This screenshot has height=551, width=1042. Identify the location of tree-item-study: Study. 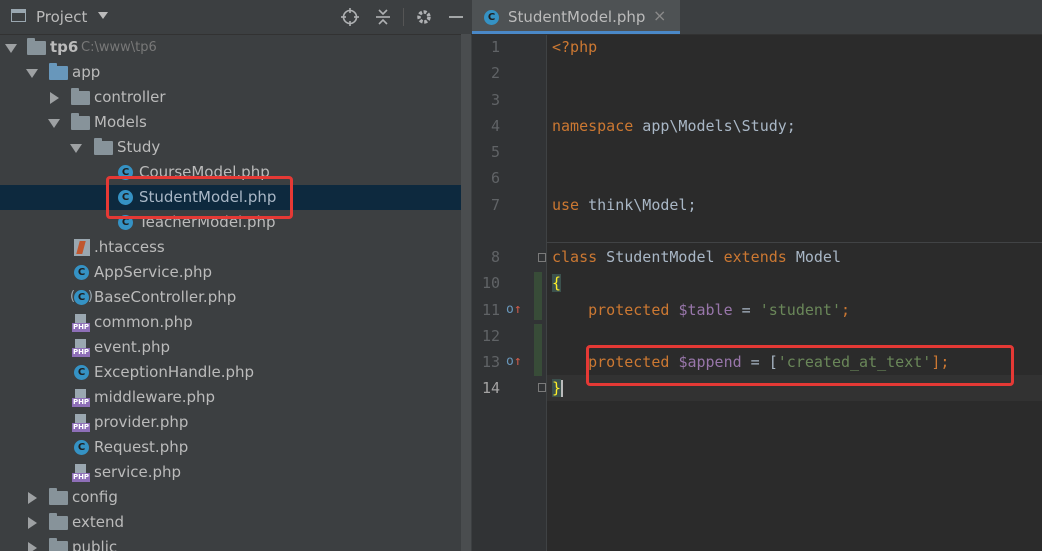
(231, 147).